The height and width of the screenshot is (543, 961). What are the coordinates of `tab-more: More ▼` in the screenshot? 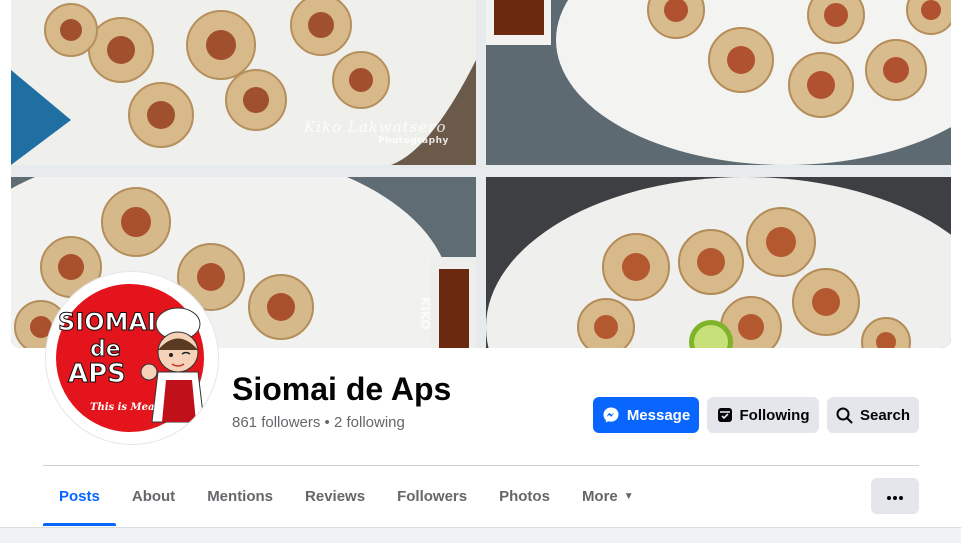 It's located at (608, 496).